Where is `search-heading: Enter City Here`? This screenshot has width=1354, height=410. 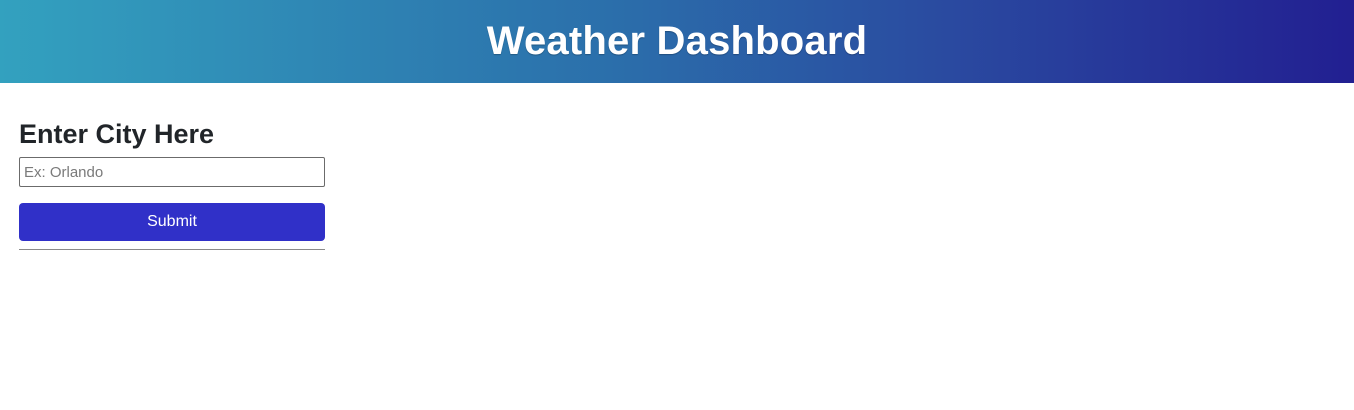 search-heading: Enter City Here is located at coordinates (117, 134).